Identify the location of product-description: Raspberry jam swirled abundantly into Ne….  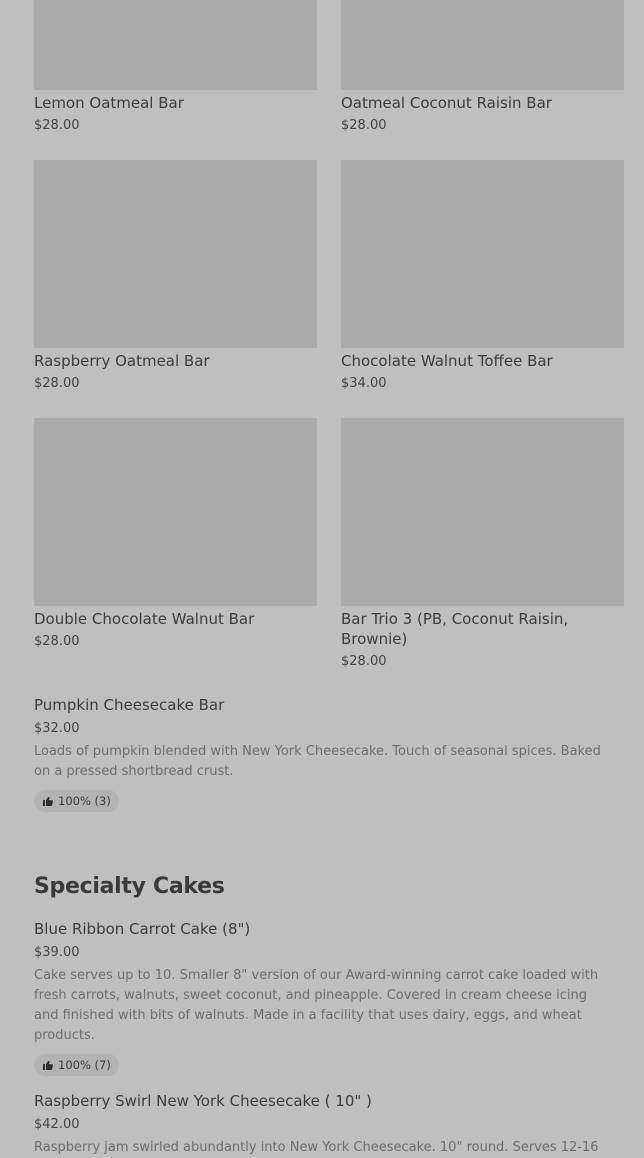
(316, 1147).